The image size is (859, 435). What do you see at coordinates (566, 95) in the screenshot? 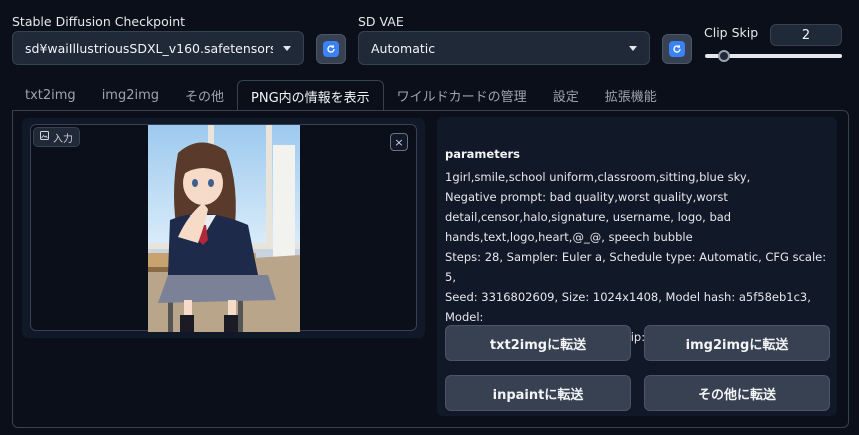
I see `tab-settings: 設定` at bounding box center [566, 95].